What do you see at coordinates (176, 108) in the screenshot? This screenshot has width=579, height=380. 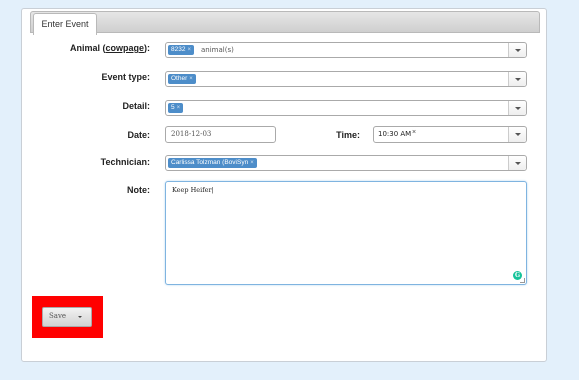 I see `detail-chip: 5 ×` at bounding box center [176, 108].